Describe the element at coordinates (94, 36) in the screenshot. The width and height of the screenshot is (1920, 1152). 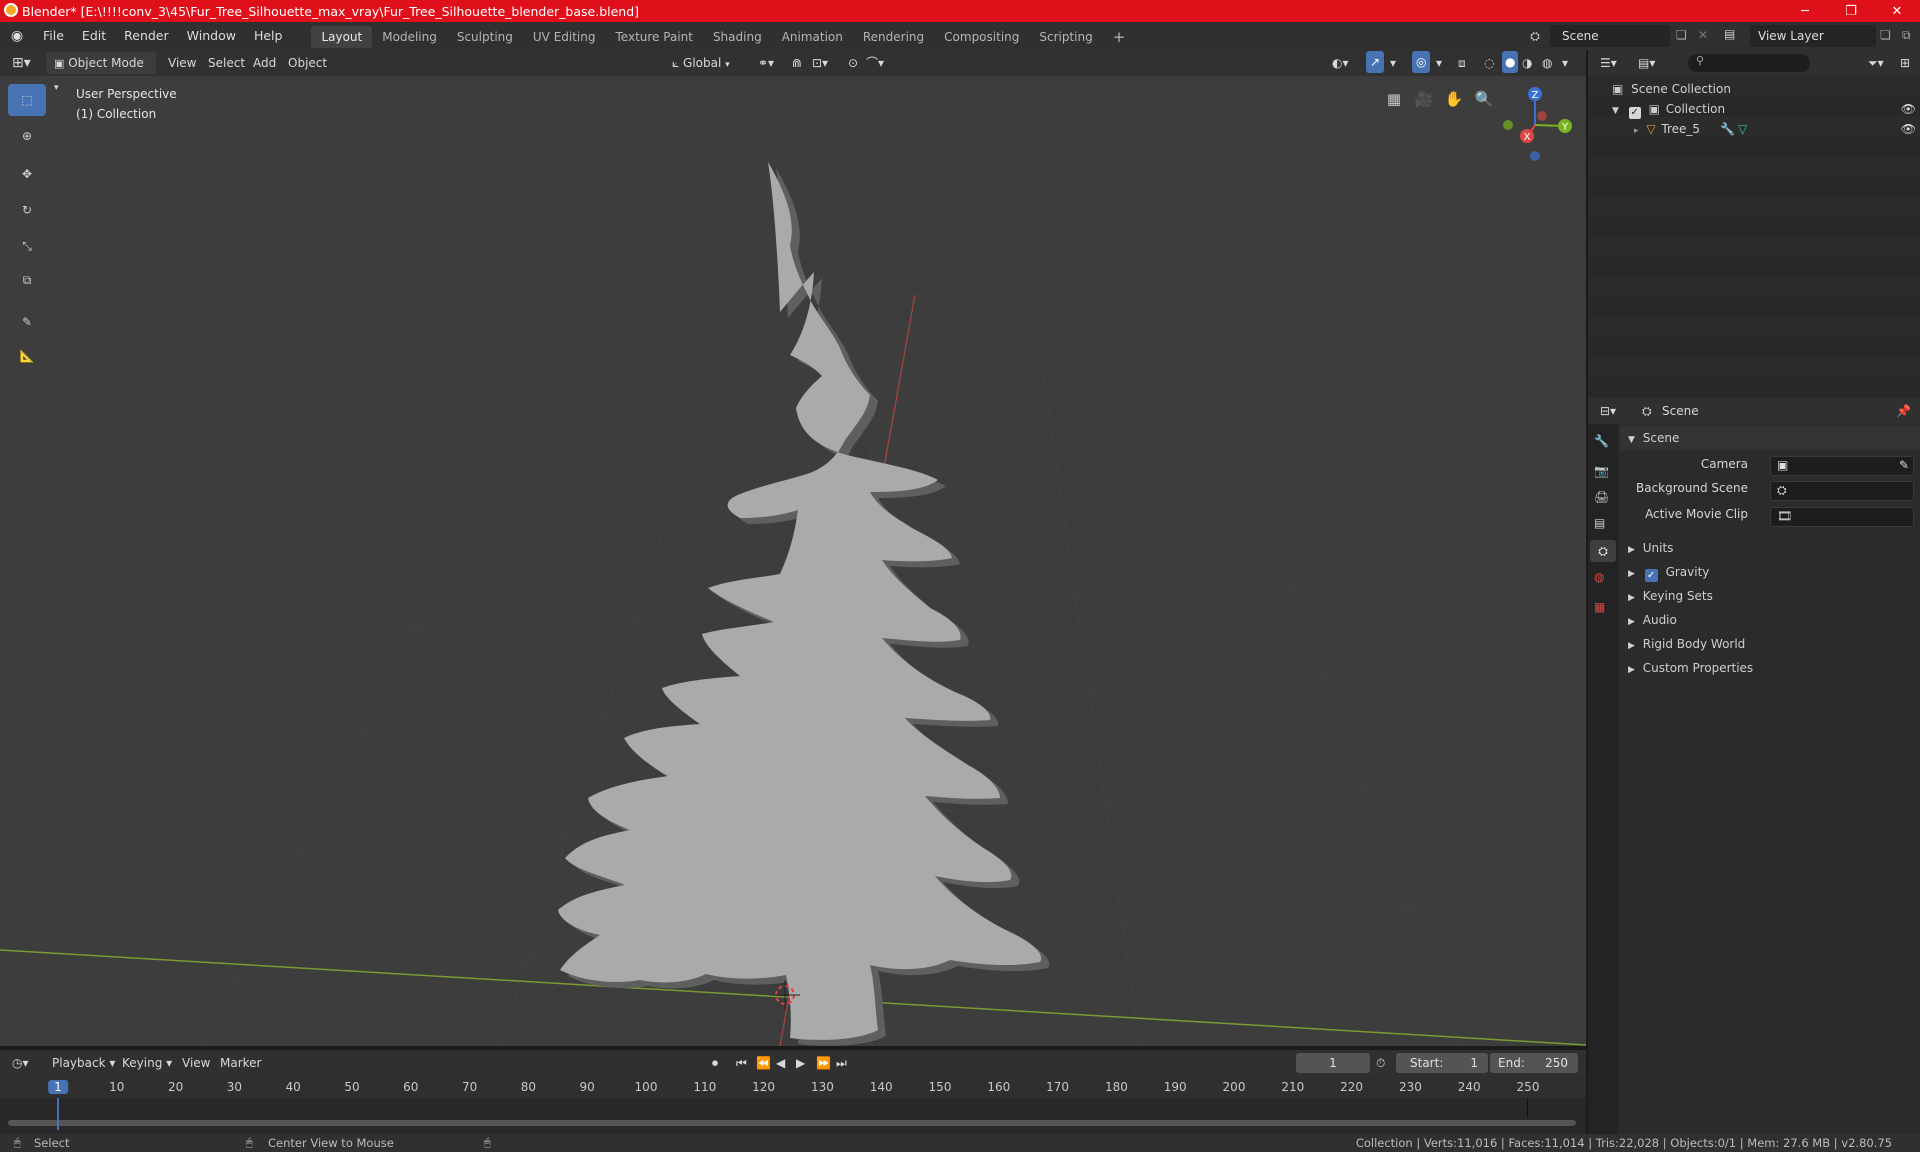
I see `menu-edit: Edit` at that location.